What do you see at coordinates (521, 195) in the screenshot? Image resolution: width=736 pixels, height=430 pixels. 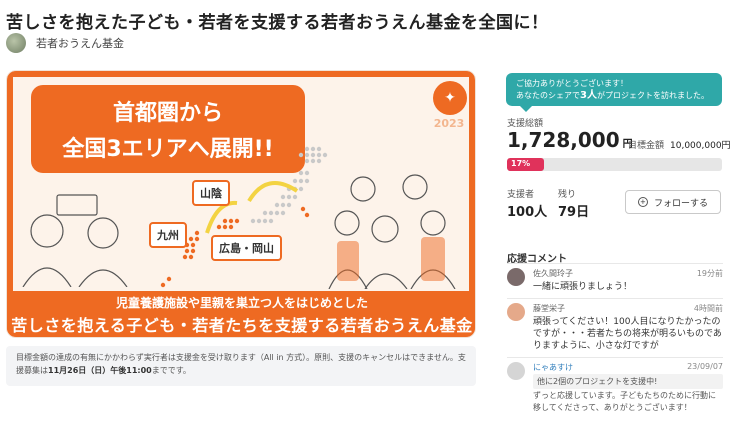 I see `supporters-label: 支援者` at bounding box center [521, 195].